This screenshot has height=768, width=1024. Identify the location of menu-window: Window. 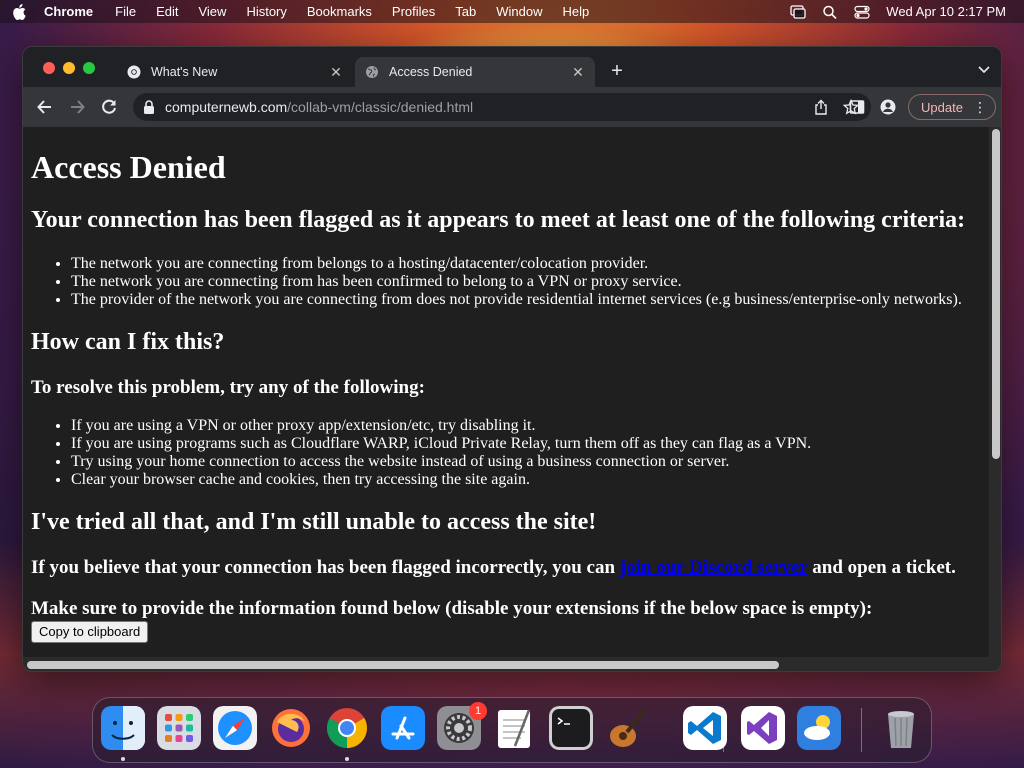
(519, 11).